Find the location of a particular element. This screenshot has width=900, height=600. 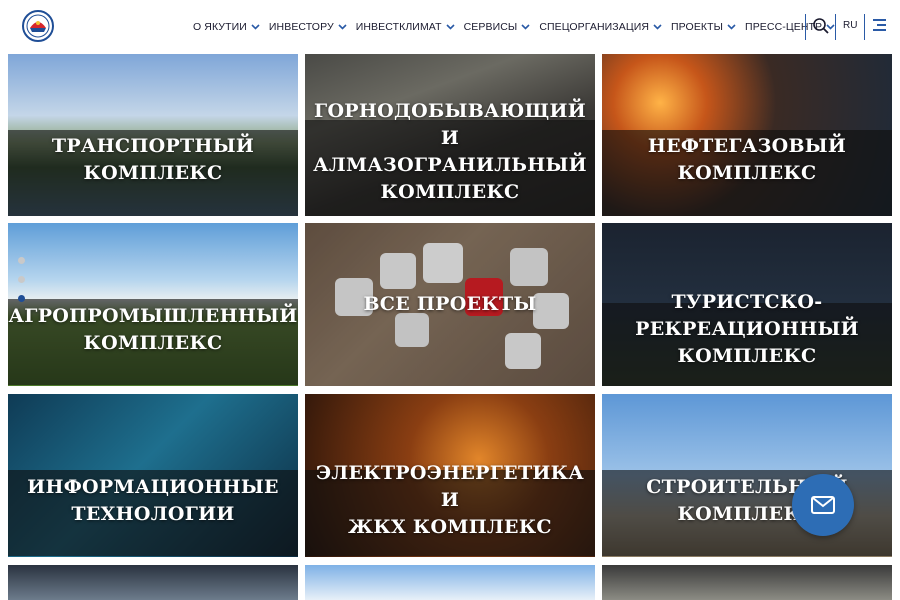

emblem-icon is located at coordinates (38, 26).